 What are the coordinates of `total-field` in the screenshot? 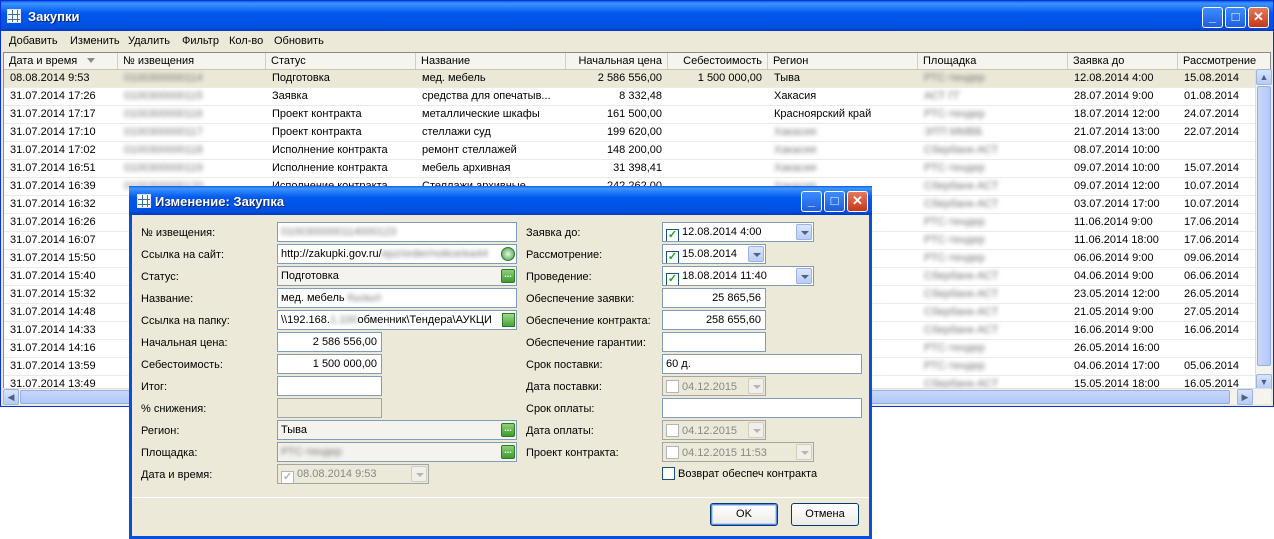 It's located at (329, 386).